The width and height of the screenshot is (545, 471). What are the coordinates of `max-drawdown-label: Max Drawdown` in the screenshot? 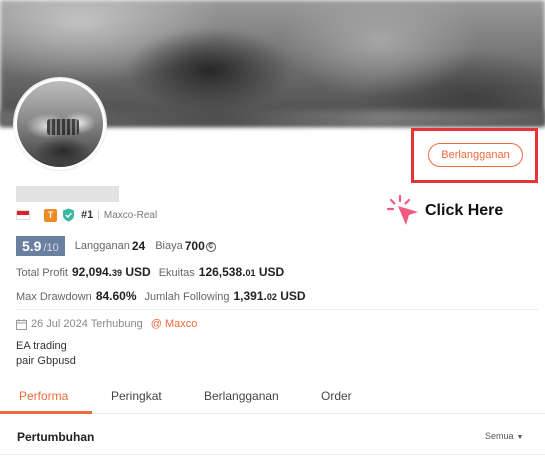 It's located at (54, 297).